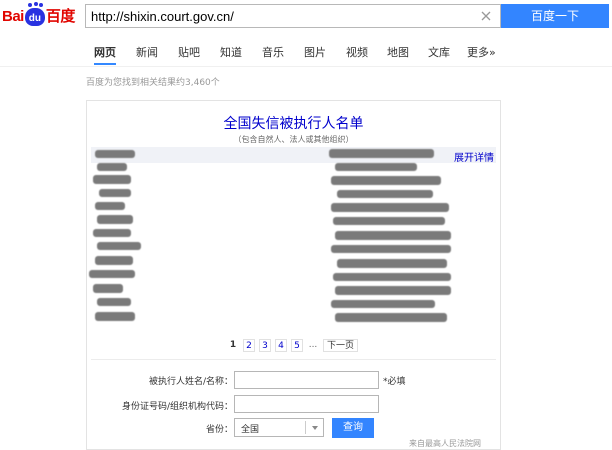 This screenshot has height=450, width=612. Describe the element at coordinates (153, 83) in the screenshot. I see `result-count: 百度为您找到相关结果约3,460个` at that location.